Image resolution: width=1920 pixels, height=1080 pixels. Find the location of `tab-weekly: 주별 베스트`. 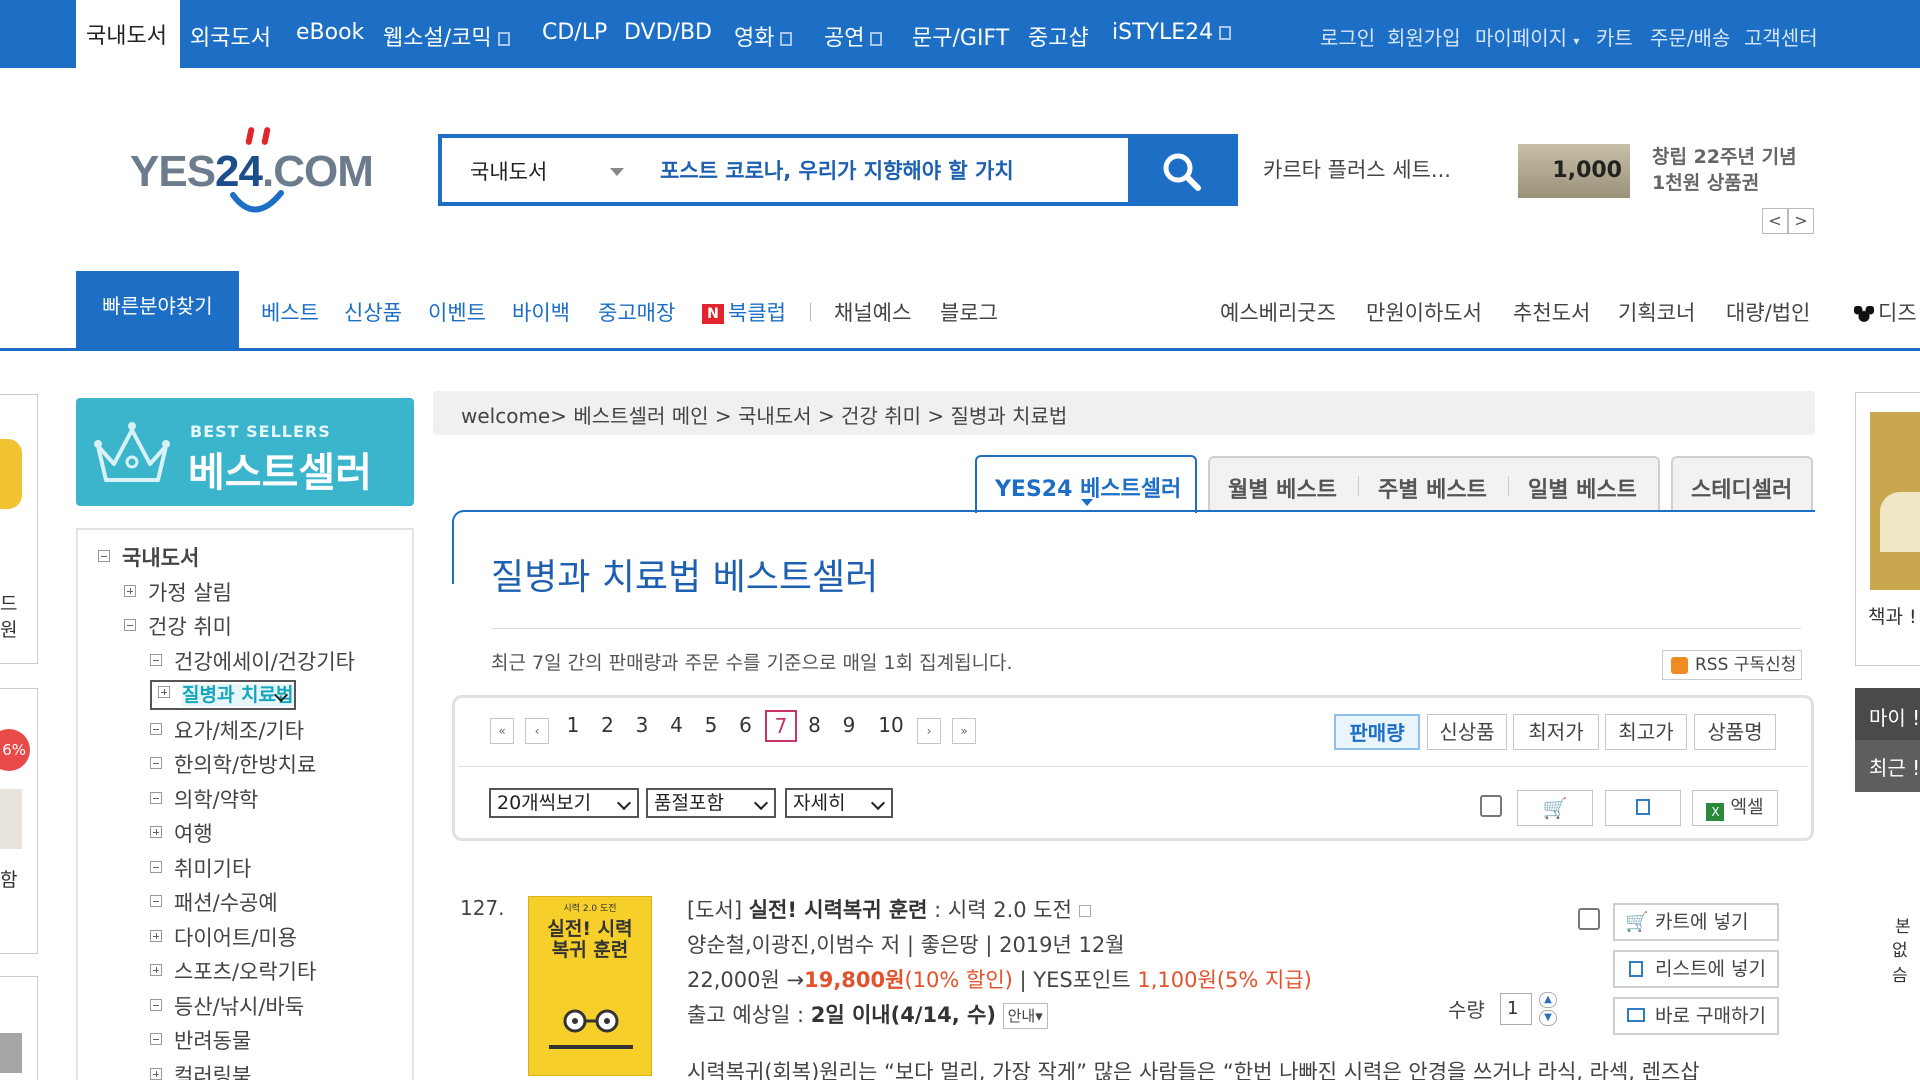

tab-weekly: 주별 베스트 is located at coordinates (1432, 488).